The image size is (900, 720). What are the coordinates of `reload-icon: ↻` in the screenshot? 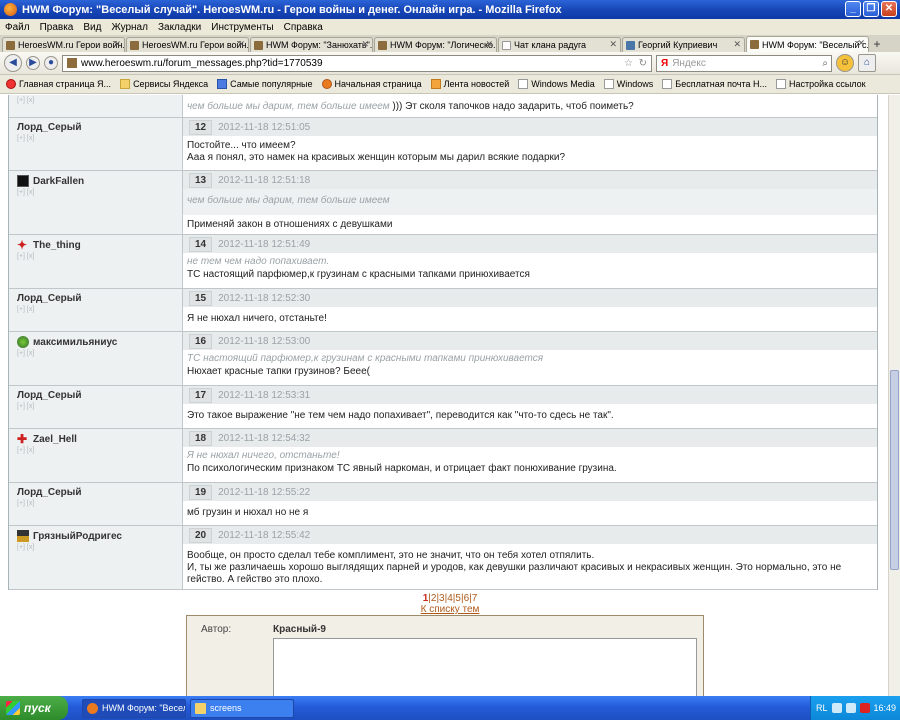 It's located at (643, 63).